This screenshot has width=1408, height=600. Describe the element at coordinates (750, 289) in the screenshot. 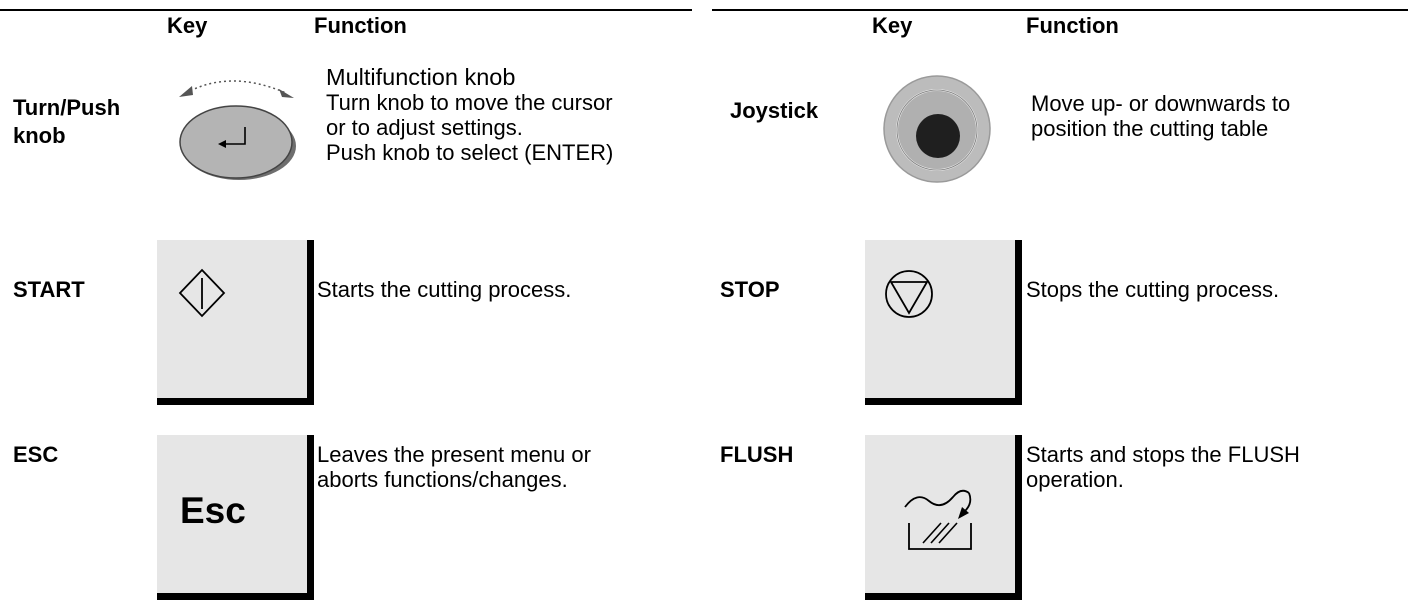

I see `stop-label: STOP` at that location.